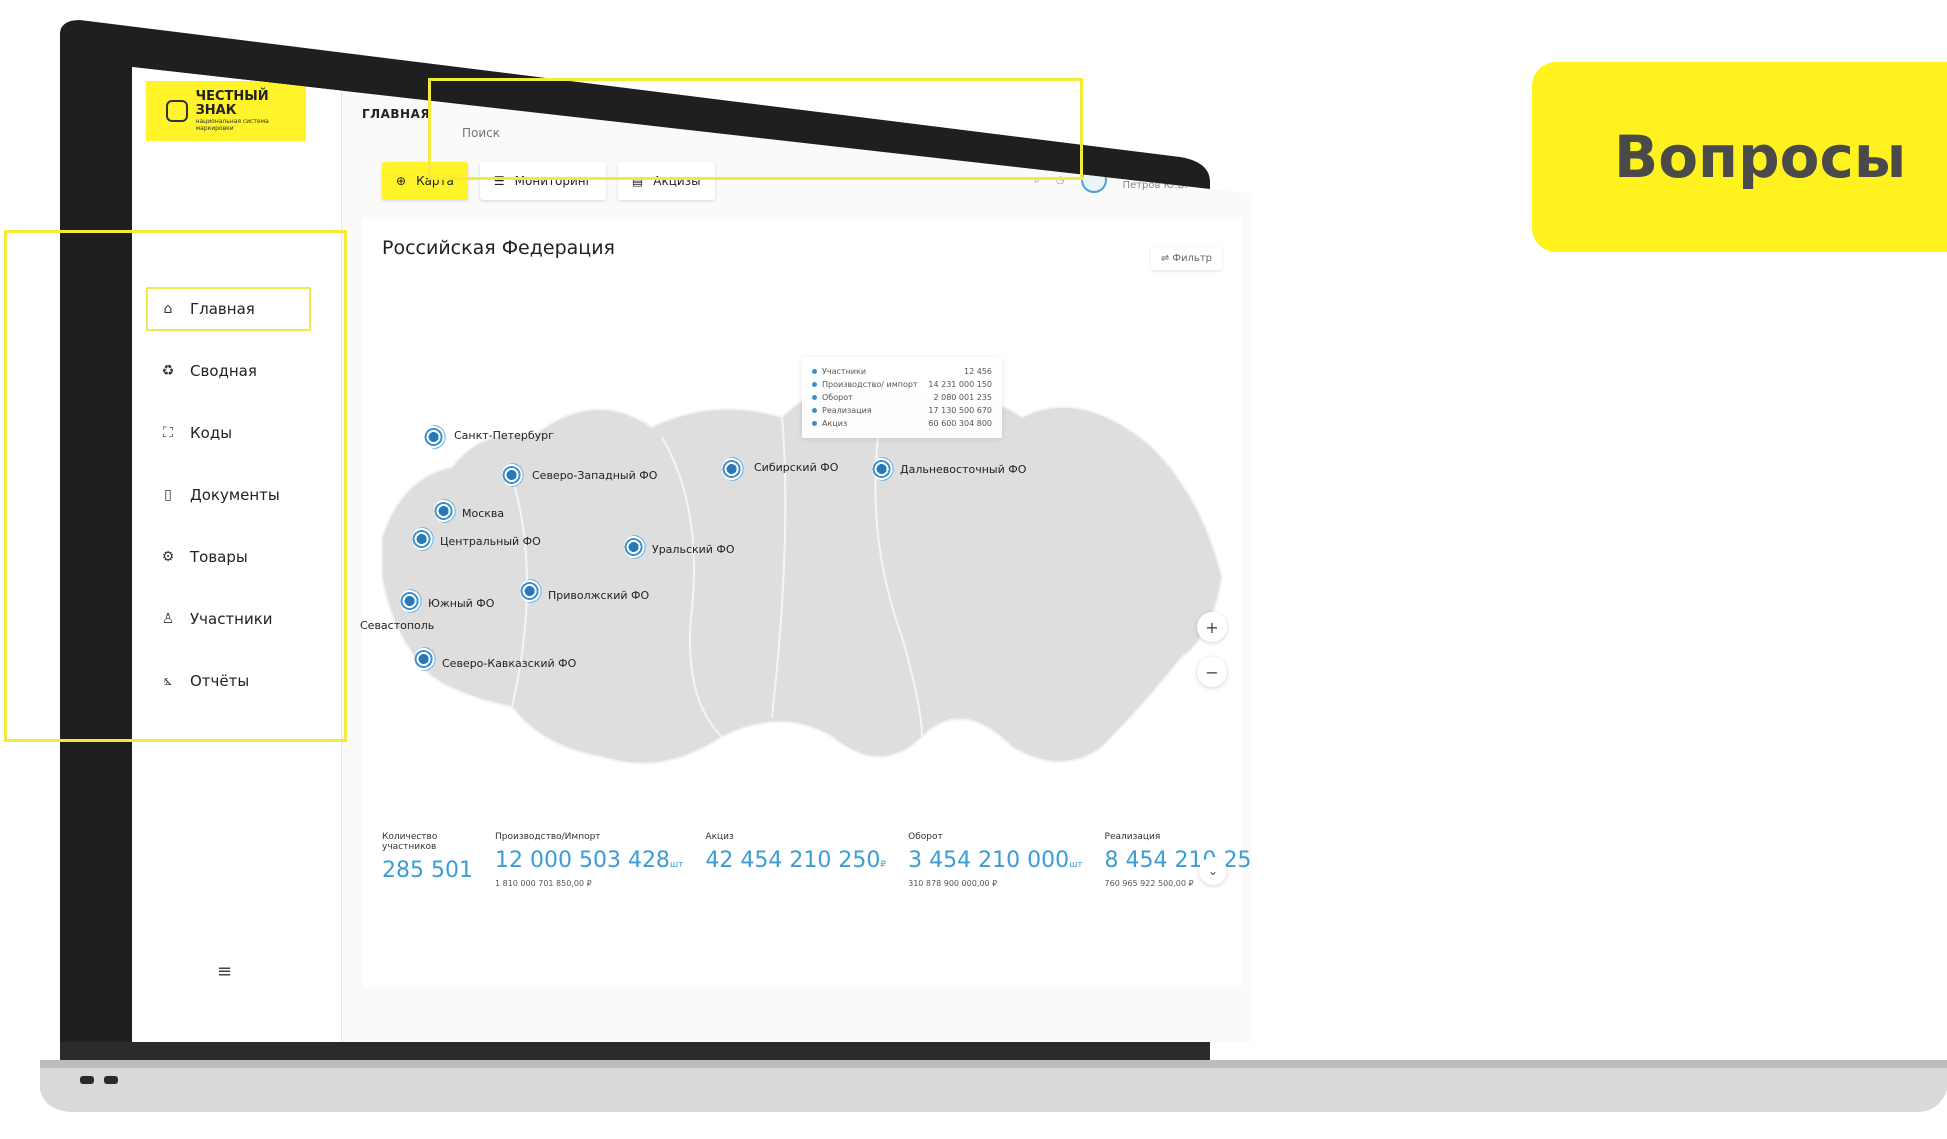 Image resolution: width=1947 pixels, height=1139 pixels. What do you see at coordinates (582, 860) in the screenshot?
I see `stat-value: 12 000 503 428` at bounding box center [582, 860].